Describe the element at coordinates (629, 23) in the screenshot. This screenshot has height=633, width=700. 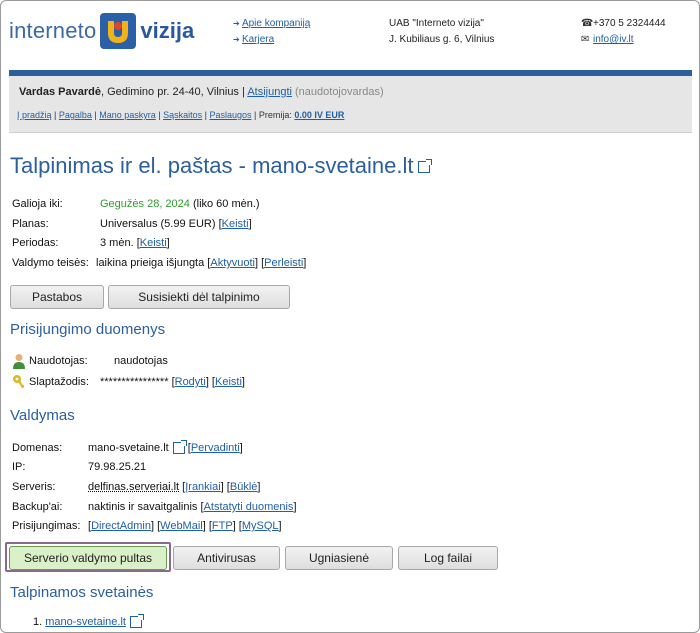
I see `phone-number: +370 5 2324444` at that location.